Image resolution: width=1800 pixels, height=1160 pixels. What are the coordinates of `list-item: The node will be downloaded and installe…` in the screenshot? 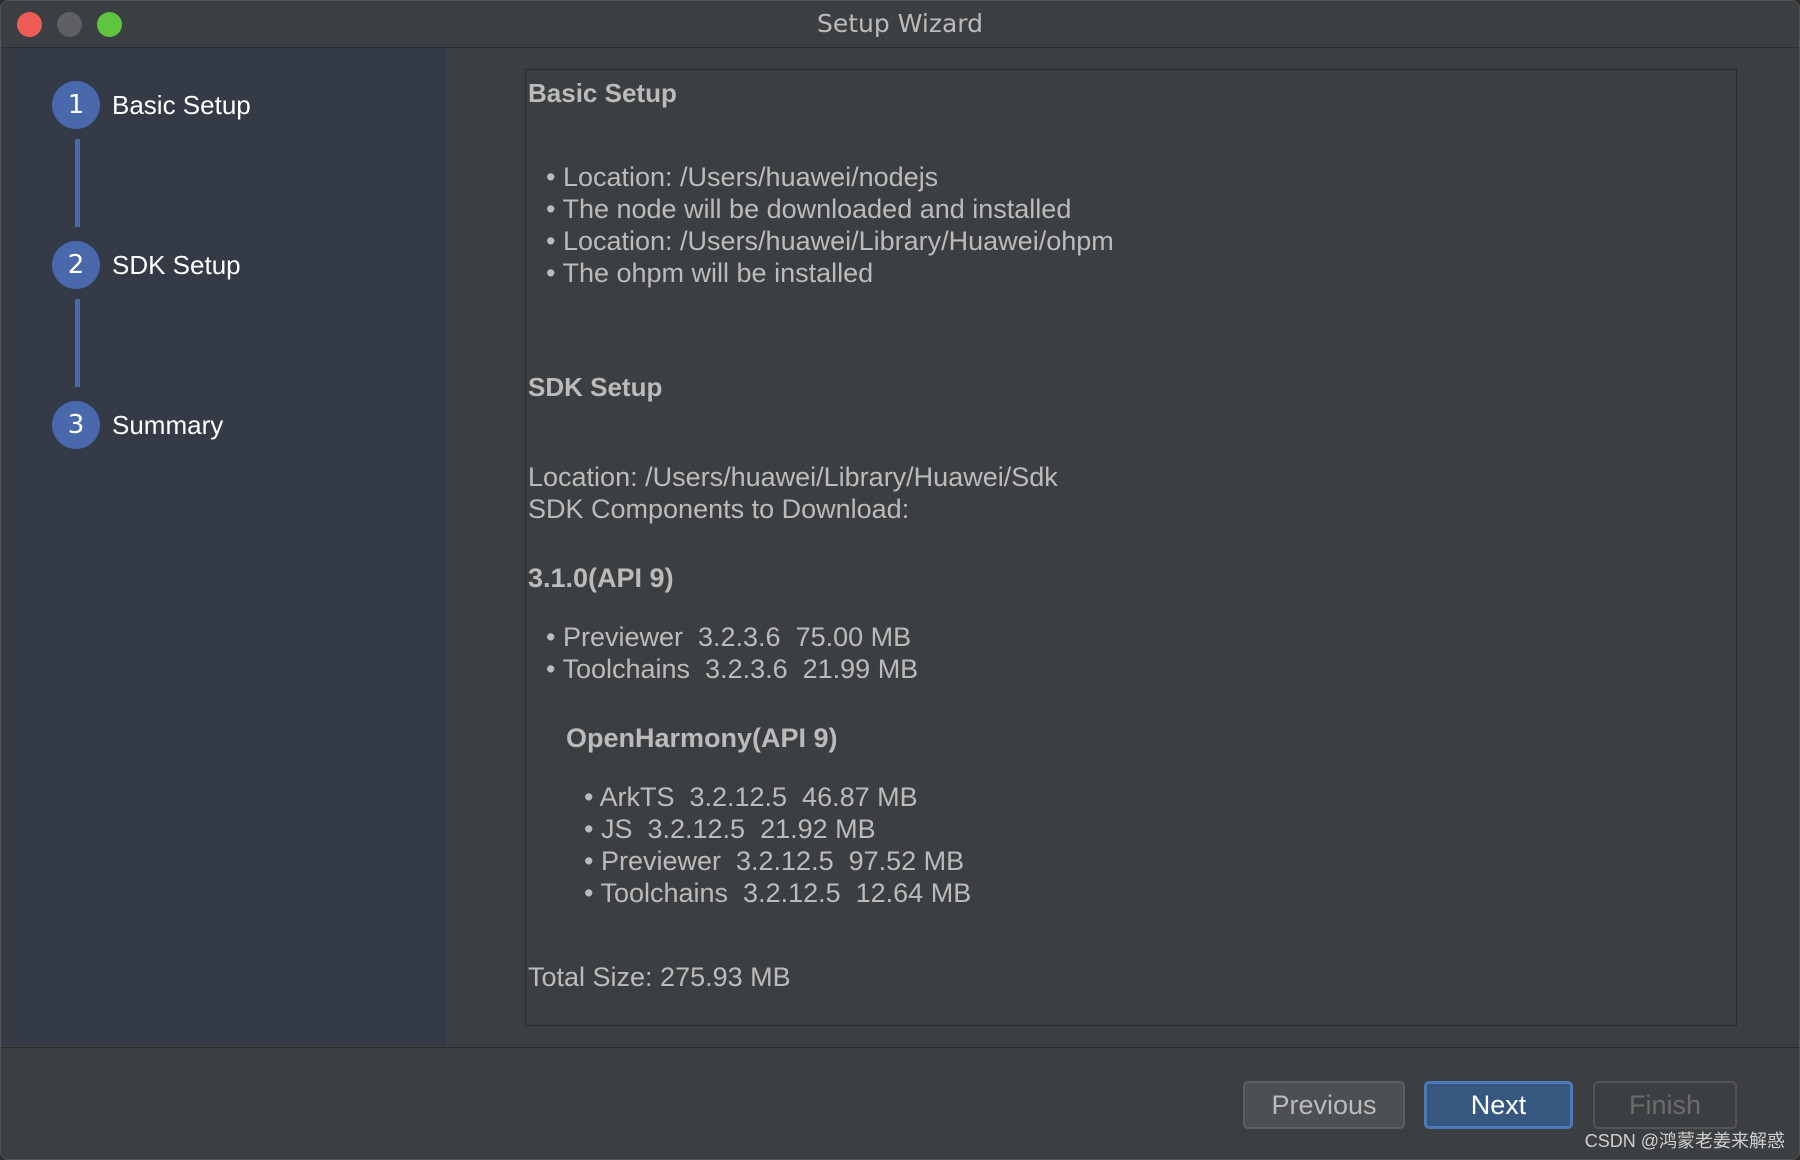 It's located at (808, 209).